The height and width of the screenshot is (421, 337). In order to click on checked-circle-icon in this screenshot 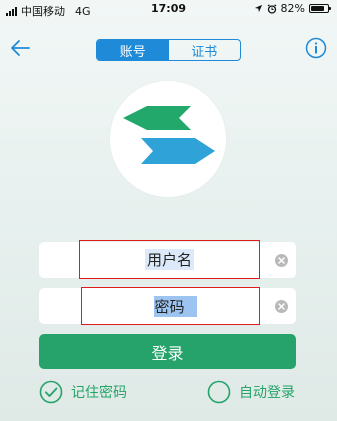, I will do `click(51, 392)`.